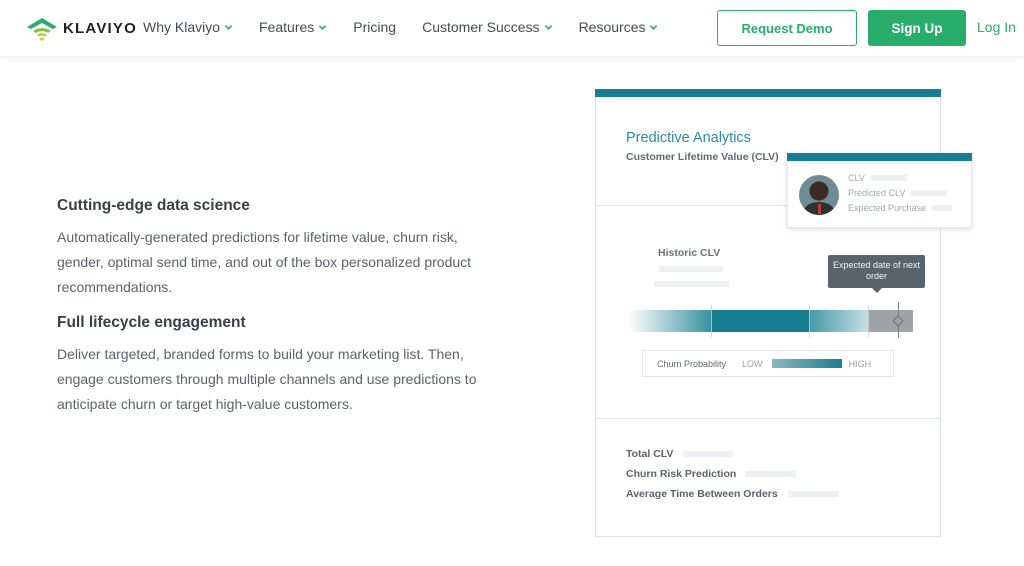 The image size is (1024, 566). I want to click on popup-row-predicted-clv: Predicted CLV, so click(898, 193).